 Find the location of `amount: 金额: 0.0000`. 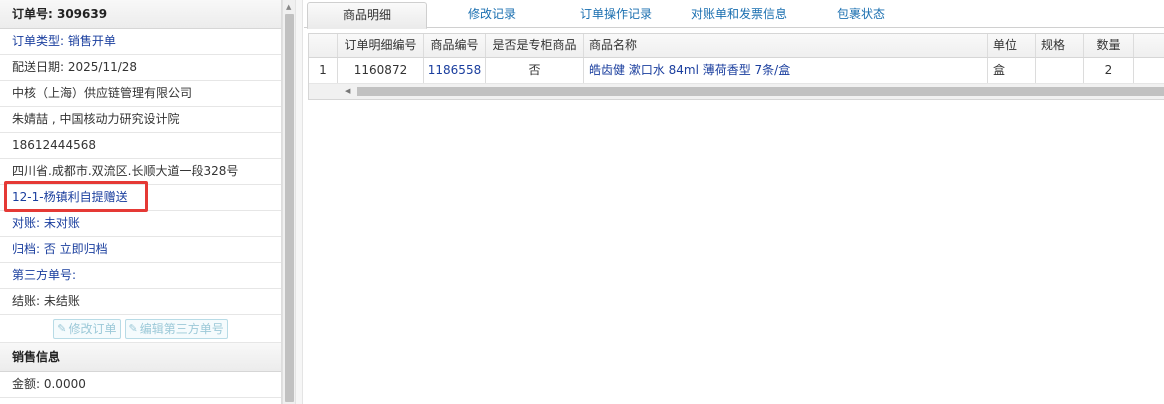

amount: 金额: 0.0000 is located at coordinates (140, 385).